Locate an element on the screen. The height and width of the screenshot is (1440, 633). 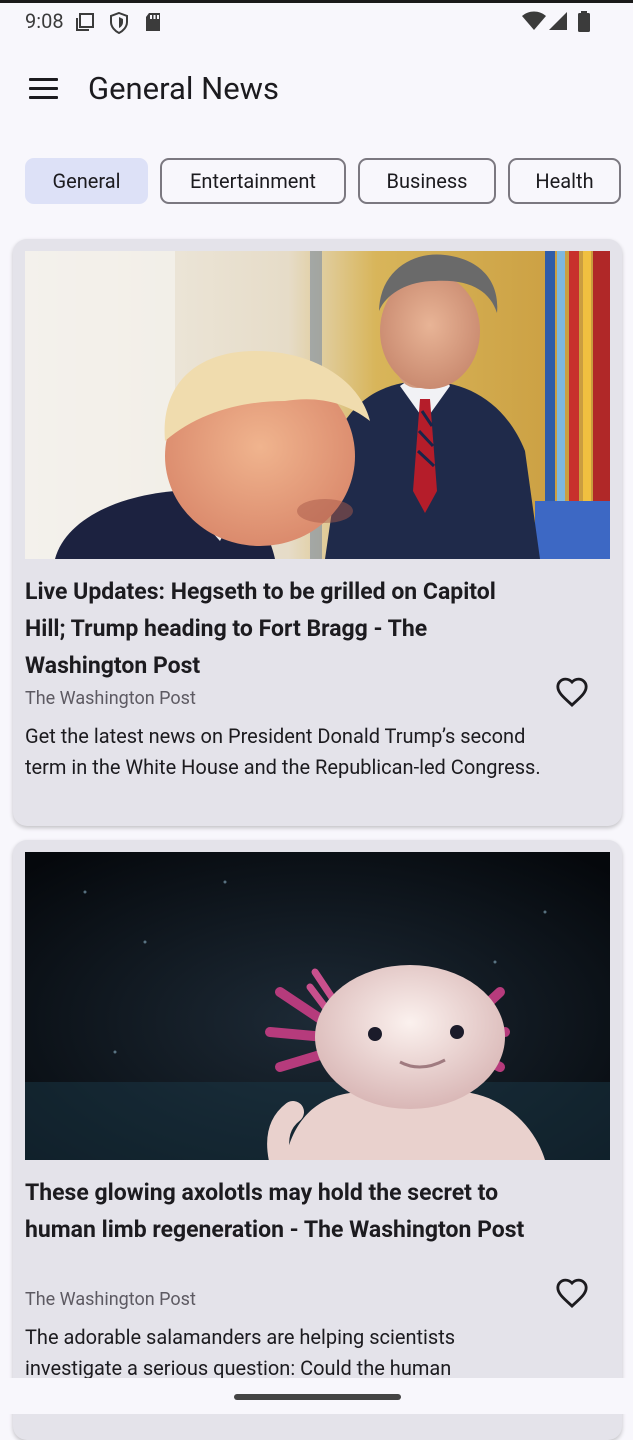
navigation-bar is located at coordinates (316, 1396).